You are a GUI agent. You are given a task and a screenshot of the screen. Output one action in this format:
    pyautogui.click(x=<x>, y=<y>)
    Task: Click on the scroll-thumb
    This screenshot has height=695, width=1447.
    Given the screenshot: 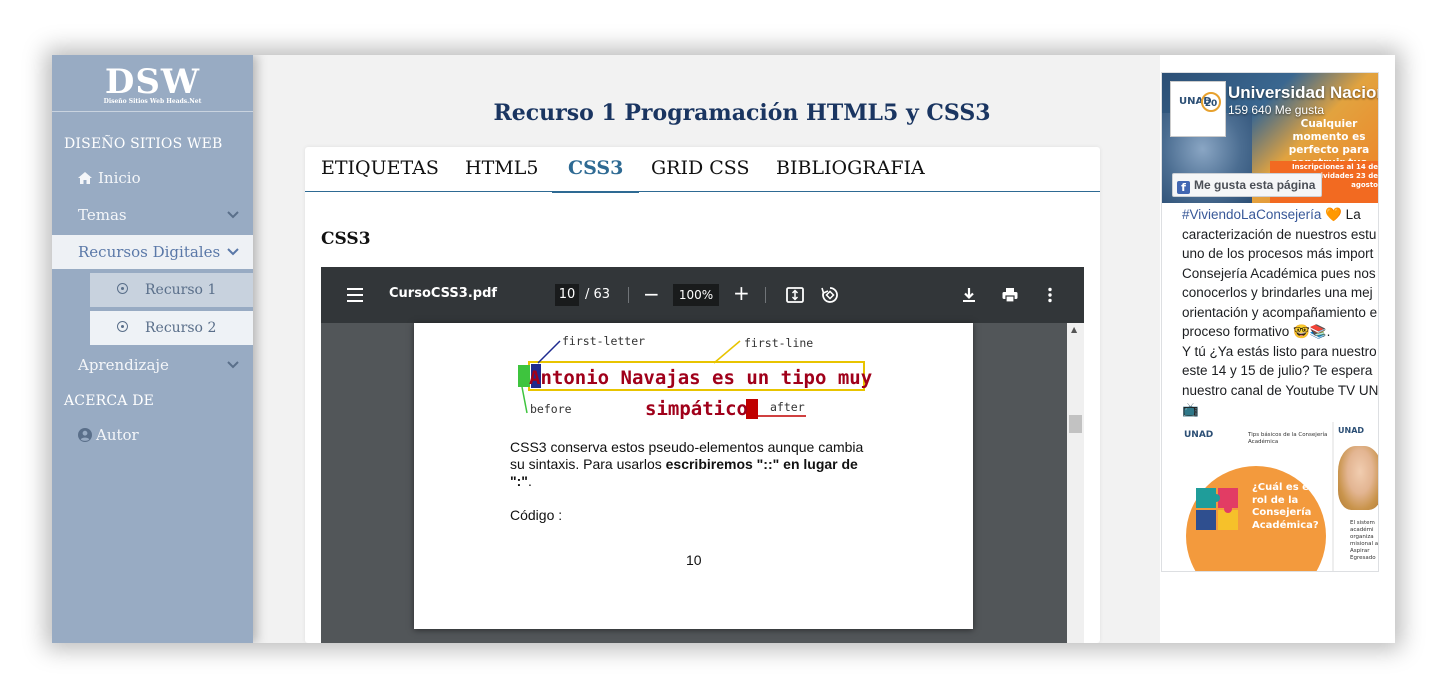 What is the action you would take?
    pyautogui.click(x=1075, y=424)
    